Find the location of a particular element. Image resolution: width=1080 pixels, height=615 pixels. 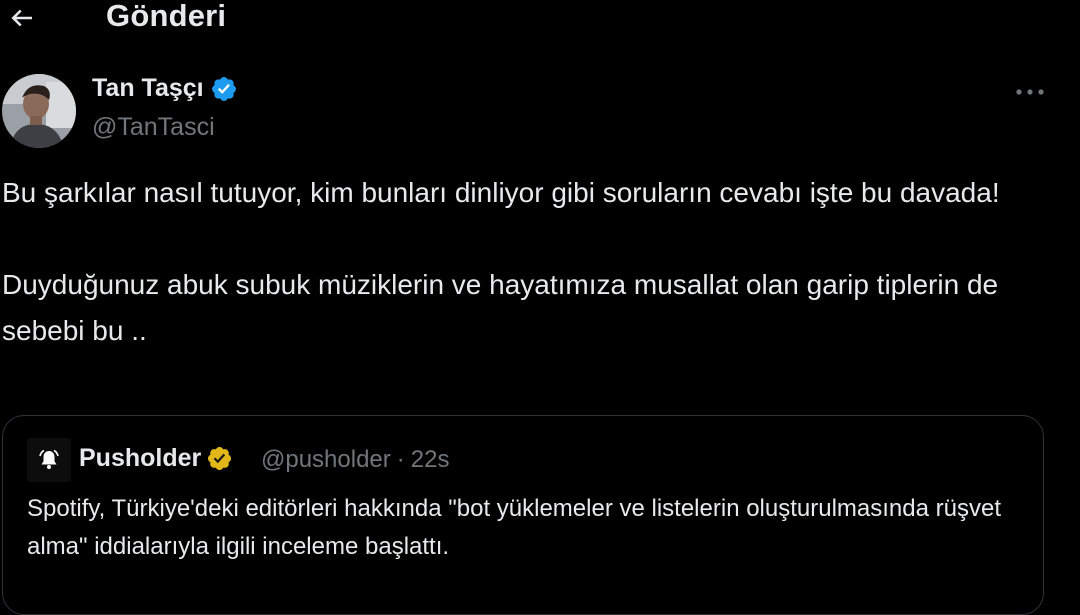

quoted-author-name-text: Pusholder is located at coordinates (140, 458).